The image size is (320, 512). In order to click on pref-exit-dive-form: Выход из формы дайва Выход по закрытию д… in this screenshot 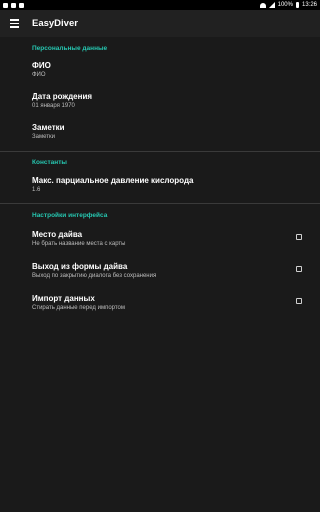, I will do `click(160, 278)`.